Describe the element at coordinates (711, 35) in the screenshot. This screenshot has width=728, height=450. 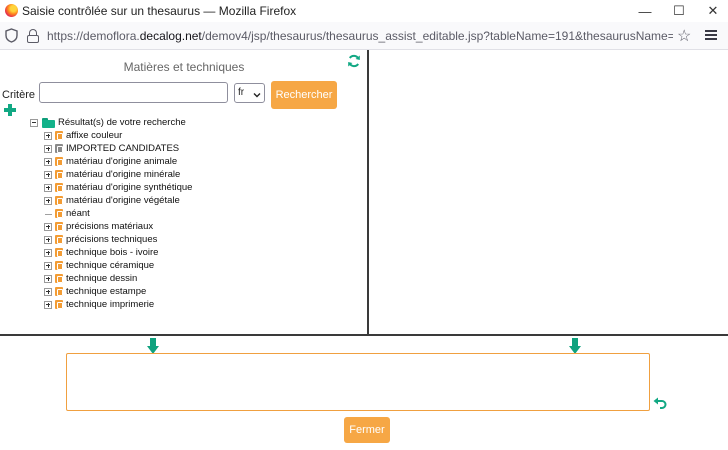
I see `hamburger-menu-icon` at that location.